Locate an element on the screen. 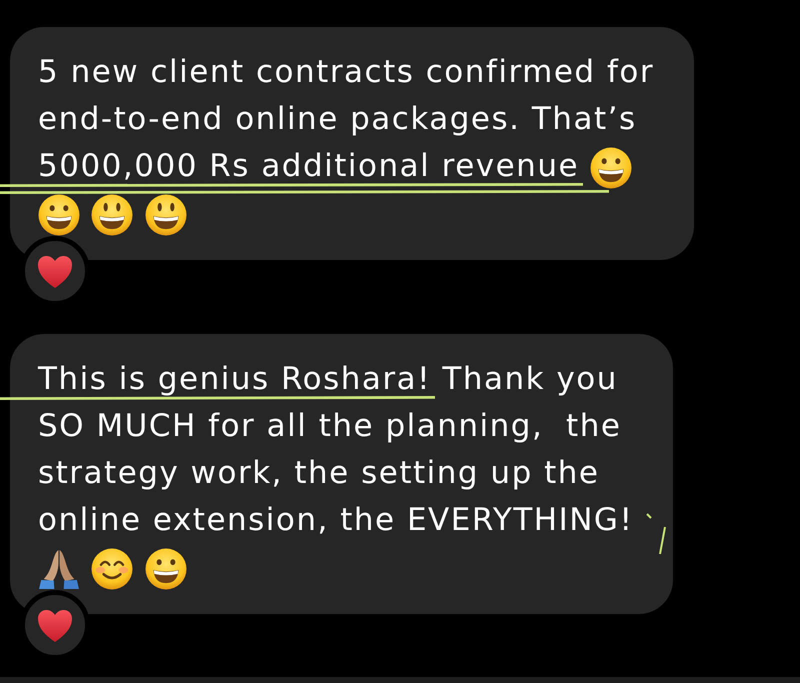 Image resolution: width=800 pixels, height=683 pixels. message-text: This is genius Roshara! Thank you is located at coordinates (328, 379).